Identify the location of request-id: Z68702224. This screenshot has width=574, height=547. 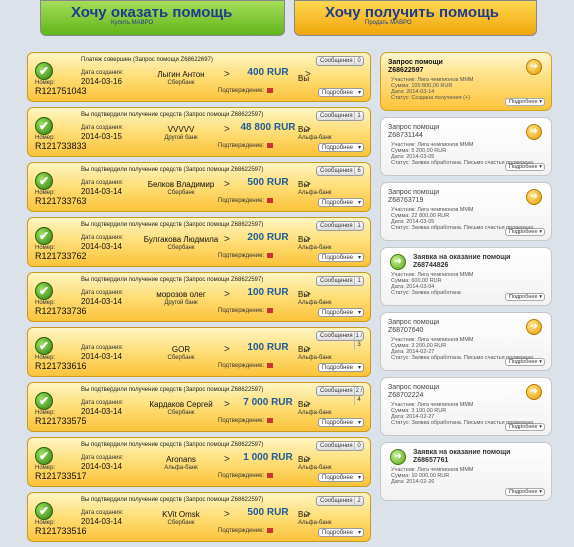
(406, 395).